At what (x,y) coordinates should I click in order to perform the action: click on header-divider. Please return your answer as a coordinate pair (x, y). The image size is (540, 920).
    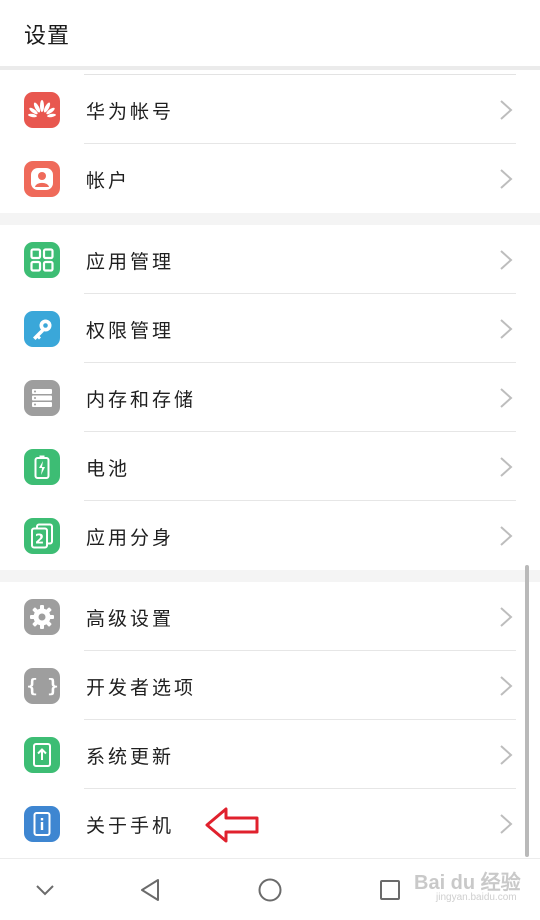
    Looking at the image, I should click on (270, 68).